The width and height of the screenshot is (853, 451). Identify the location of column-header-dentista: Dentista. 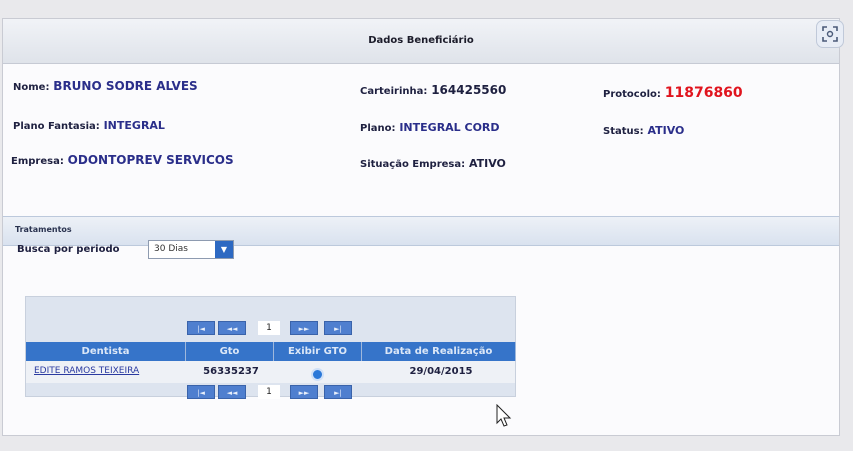
(106, 351).